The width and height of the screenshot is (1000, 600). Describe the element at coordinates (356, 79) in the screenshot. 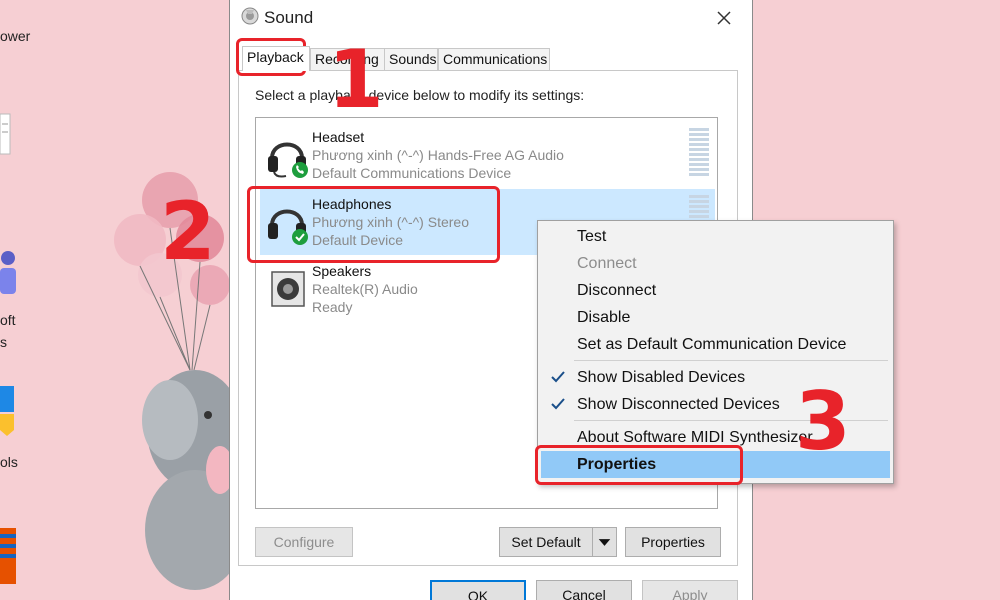

I see `annotation-step-1: 1` at that location.